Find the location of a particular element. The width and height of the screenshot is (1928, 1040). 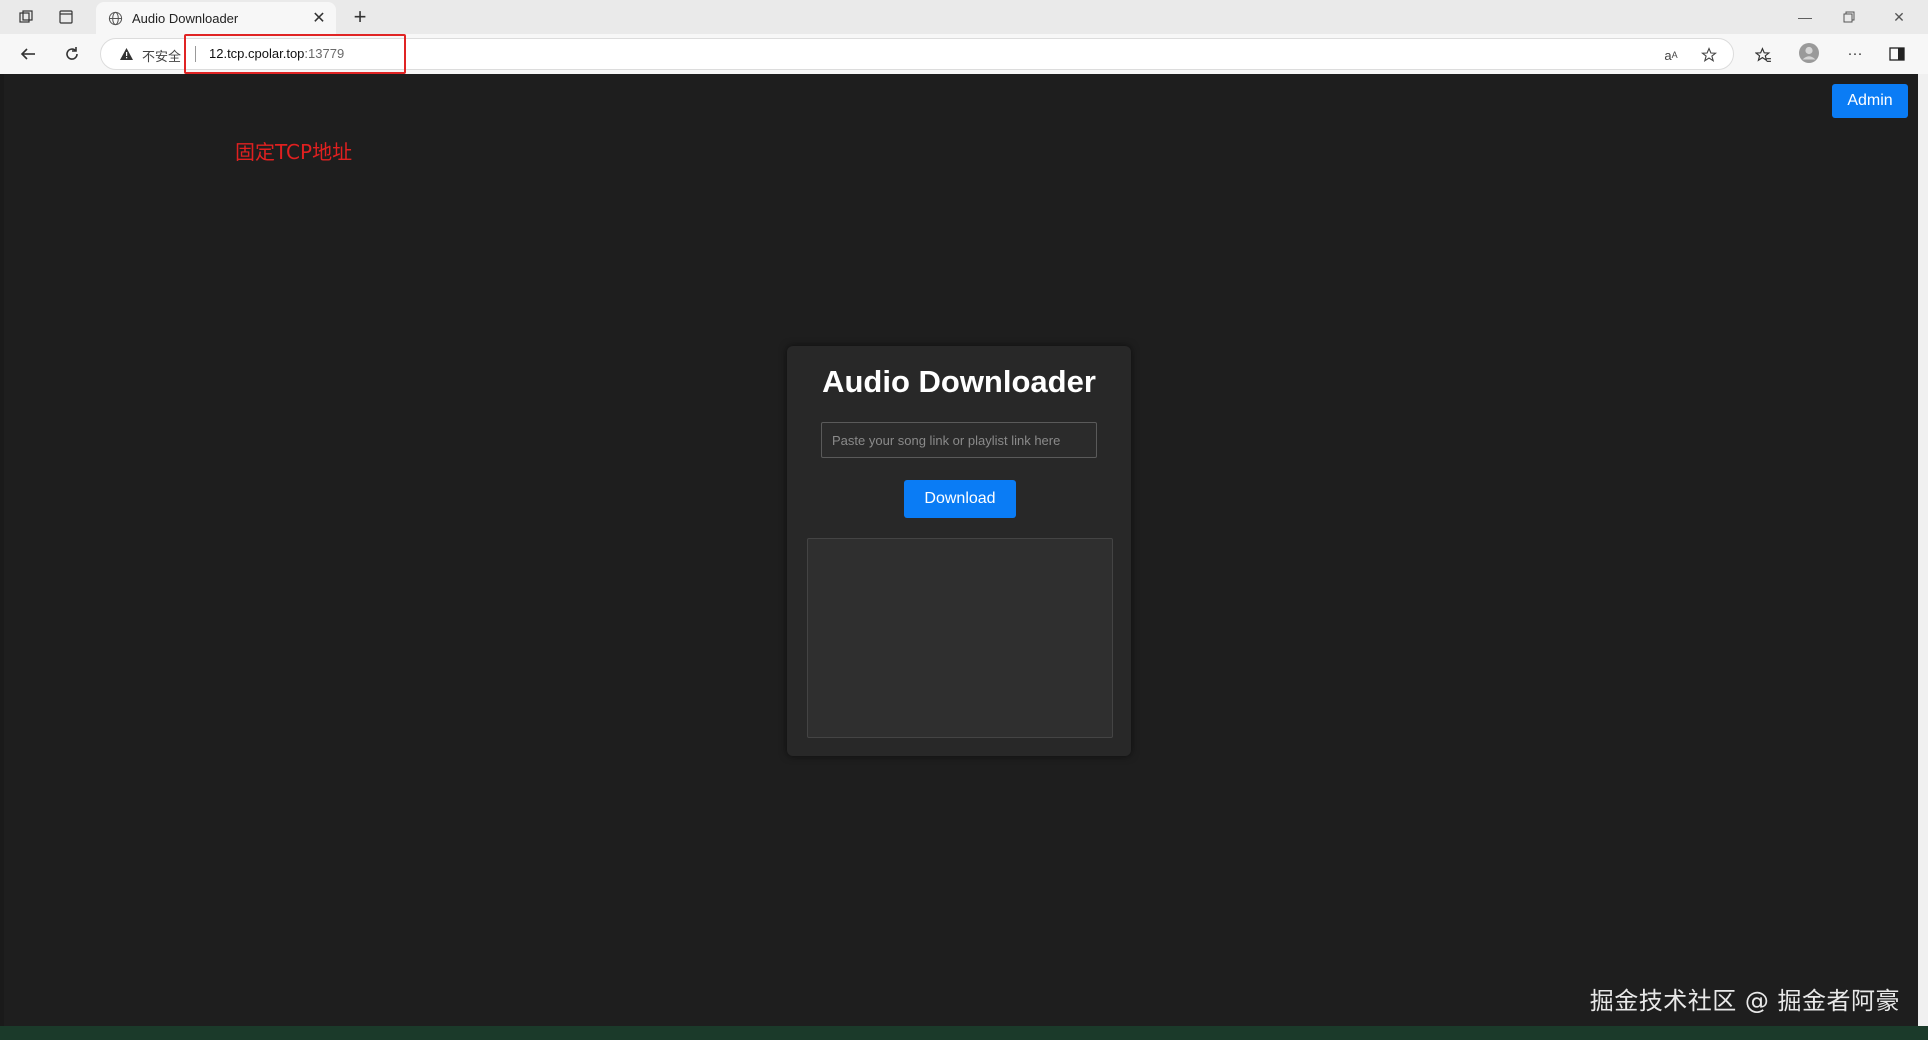

globe-icon is located at coordinates (115, 18).